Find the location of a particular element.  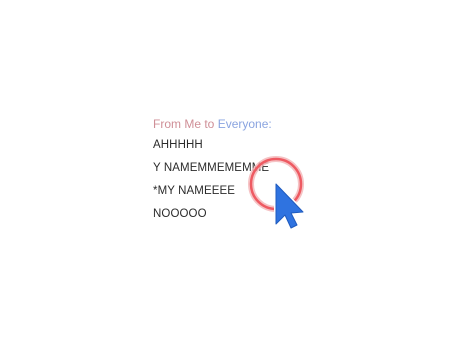

to-label: to is located at coordinates (209, 124).